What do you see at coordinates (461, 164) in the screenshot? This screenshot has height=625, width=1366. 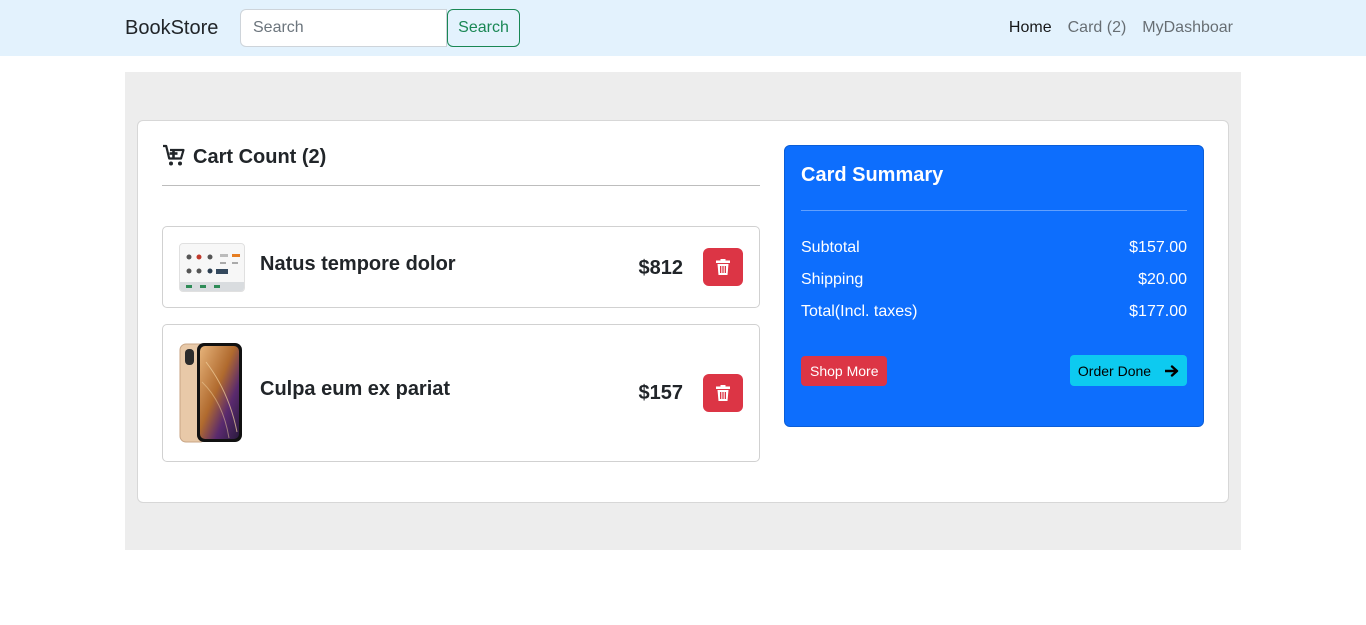 I see `cart-header: Cart Count (2)` at bounding box center [461, 164].